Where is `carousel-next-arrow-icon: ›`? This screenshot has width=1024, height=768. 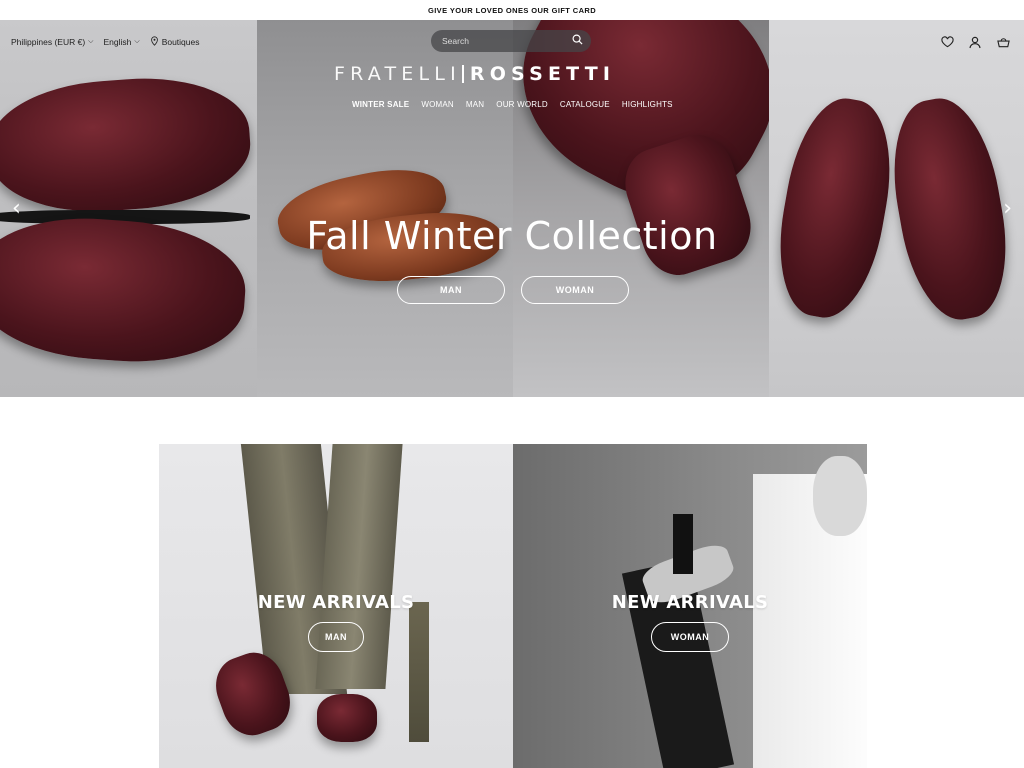
carousel-next-arrow-icon: › is located at coordinates (1007, 208).